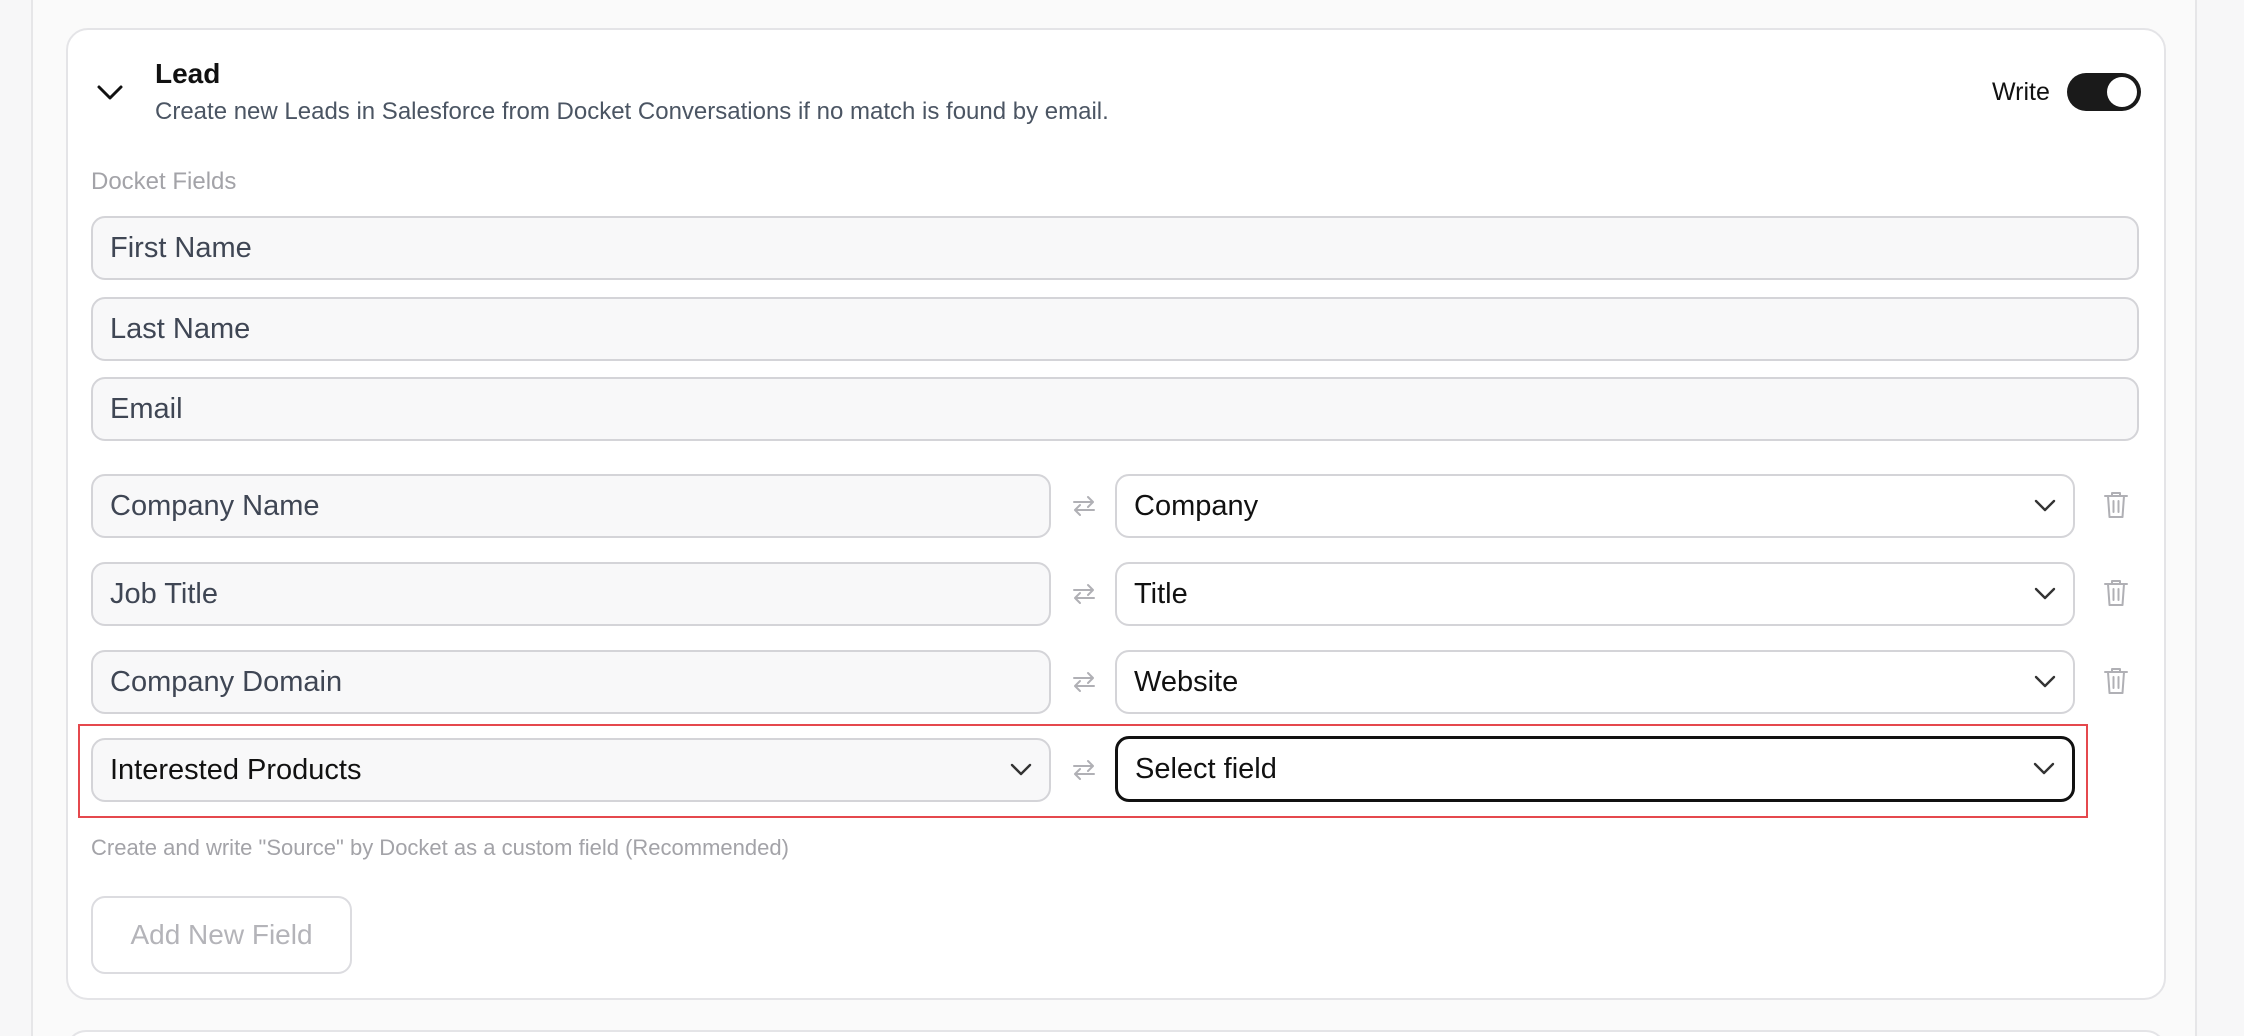  Describe the element at coordinates (2021, 92) in the screenshot. I see `write-label: Write` at that location.